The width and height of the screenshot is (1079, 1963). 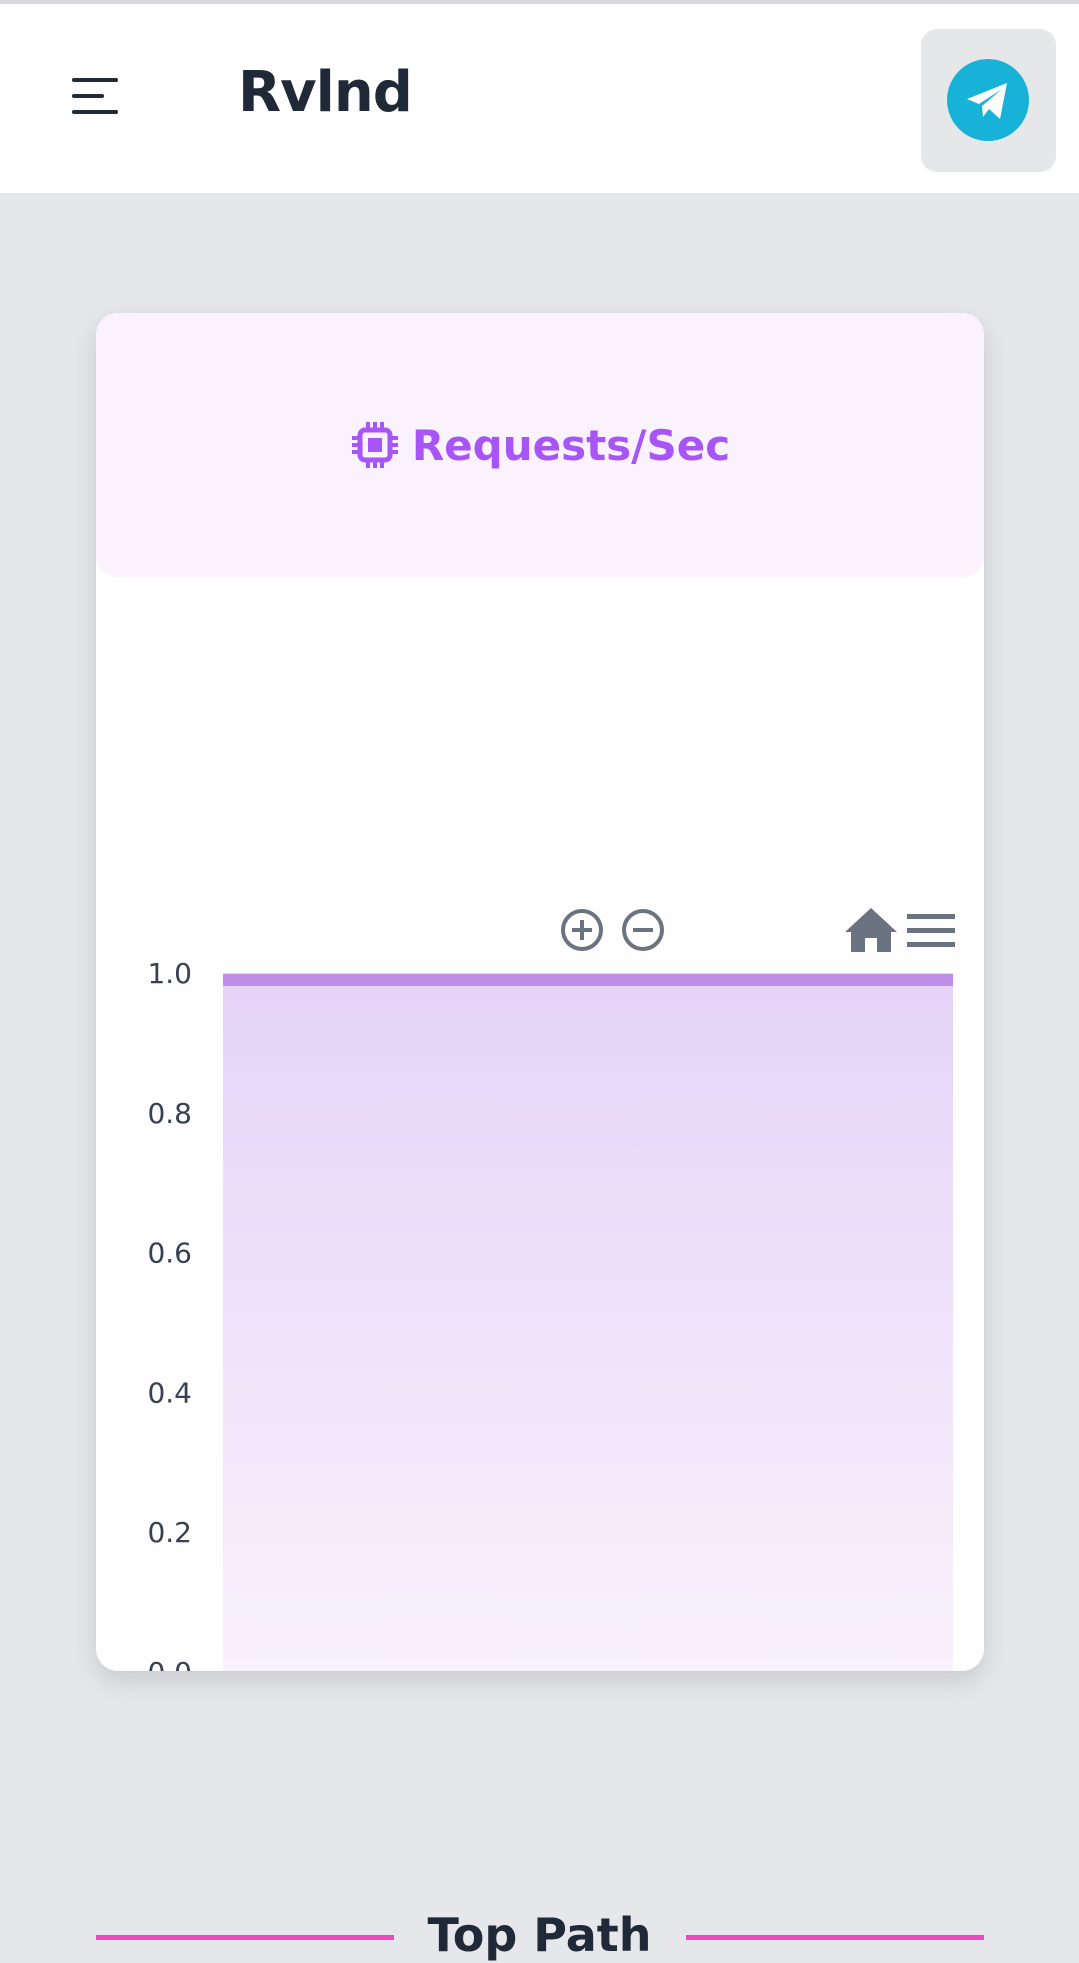 I want to click on telegram-icon, so click(x=988, y=100).